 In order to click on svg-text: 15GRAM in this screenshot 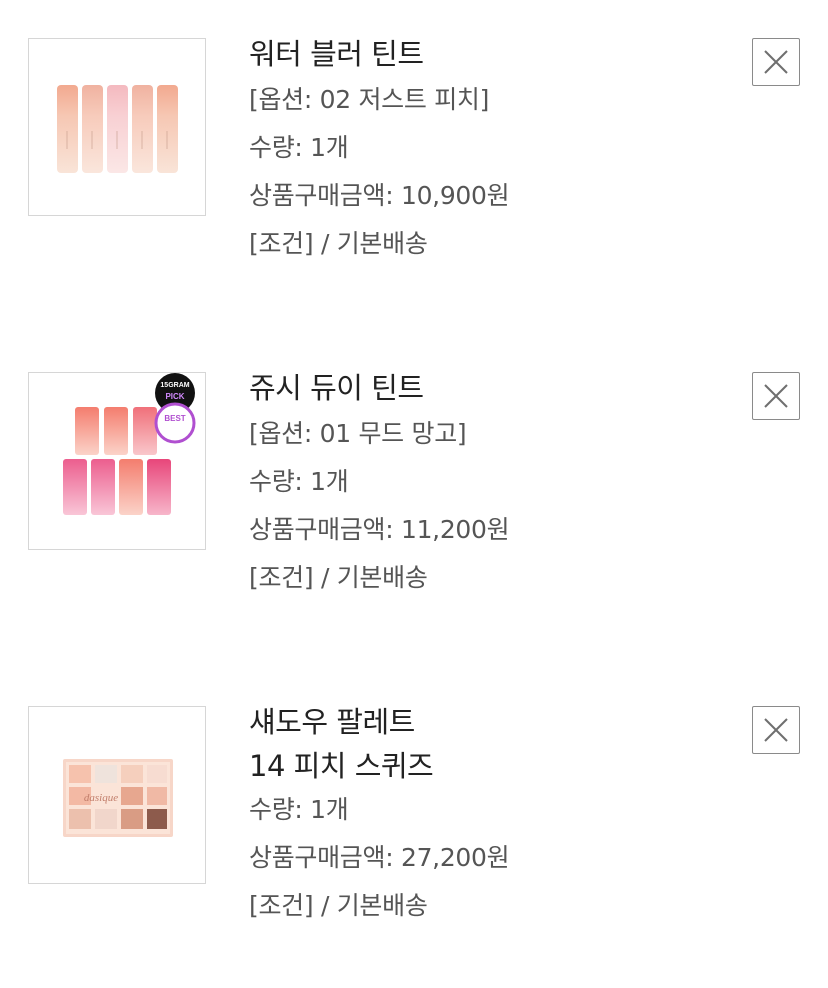, I will do `click(174, 385)`.